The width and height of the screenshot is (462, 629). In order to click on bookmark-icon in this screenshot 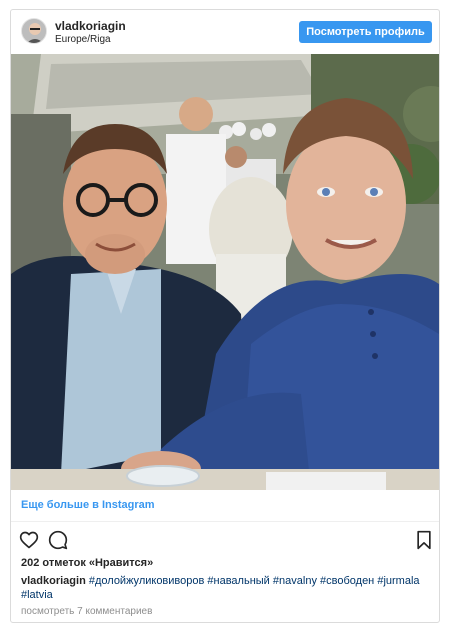, I will do `click(424, 540)`.